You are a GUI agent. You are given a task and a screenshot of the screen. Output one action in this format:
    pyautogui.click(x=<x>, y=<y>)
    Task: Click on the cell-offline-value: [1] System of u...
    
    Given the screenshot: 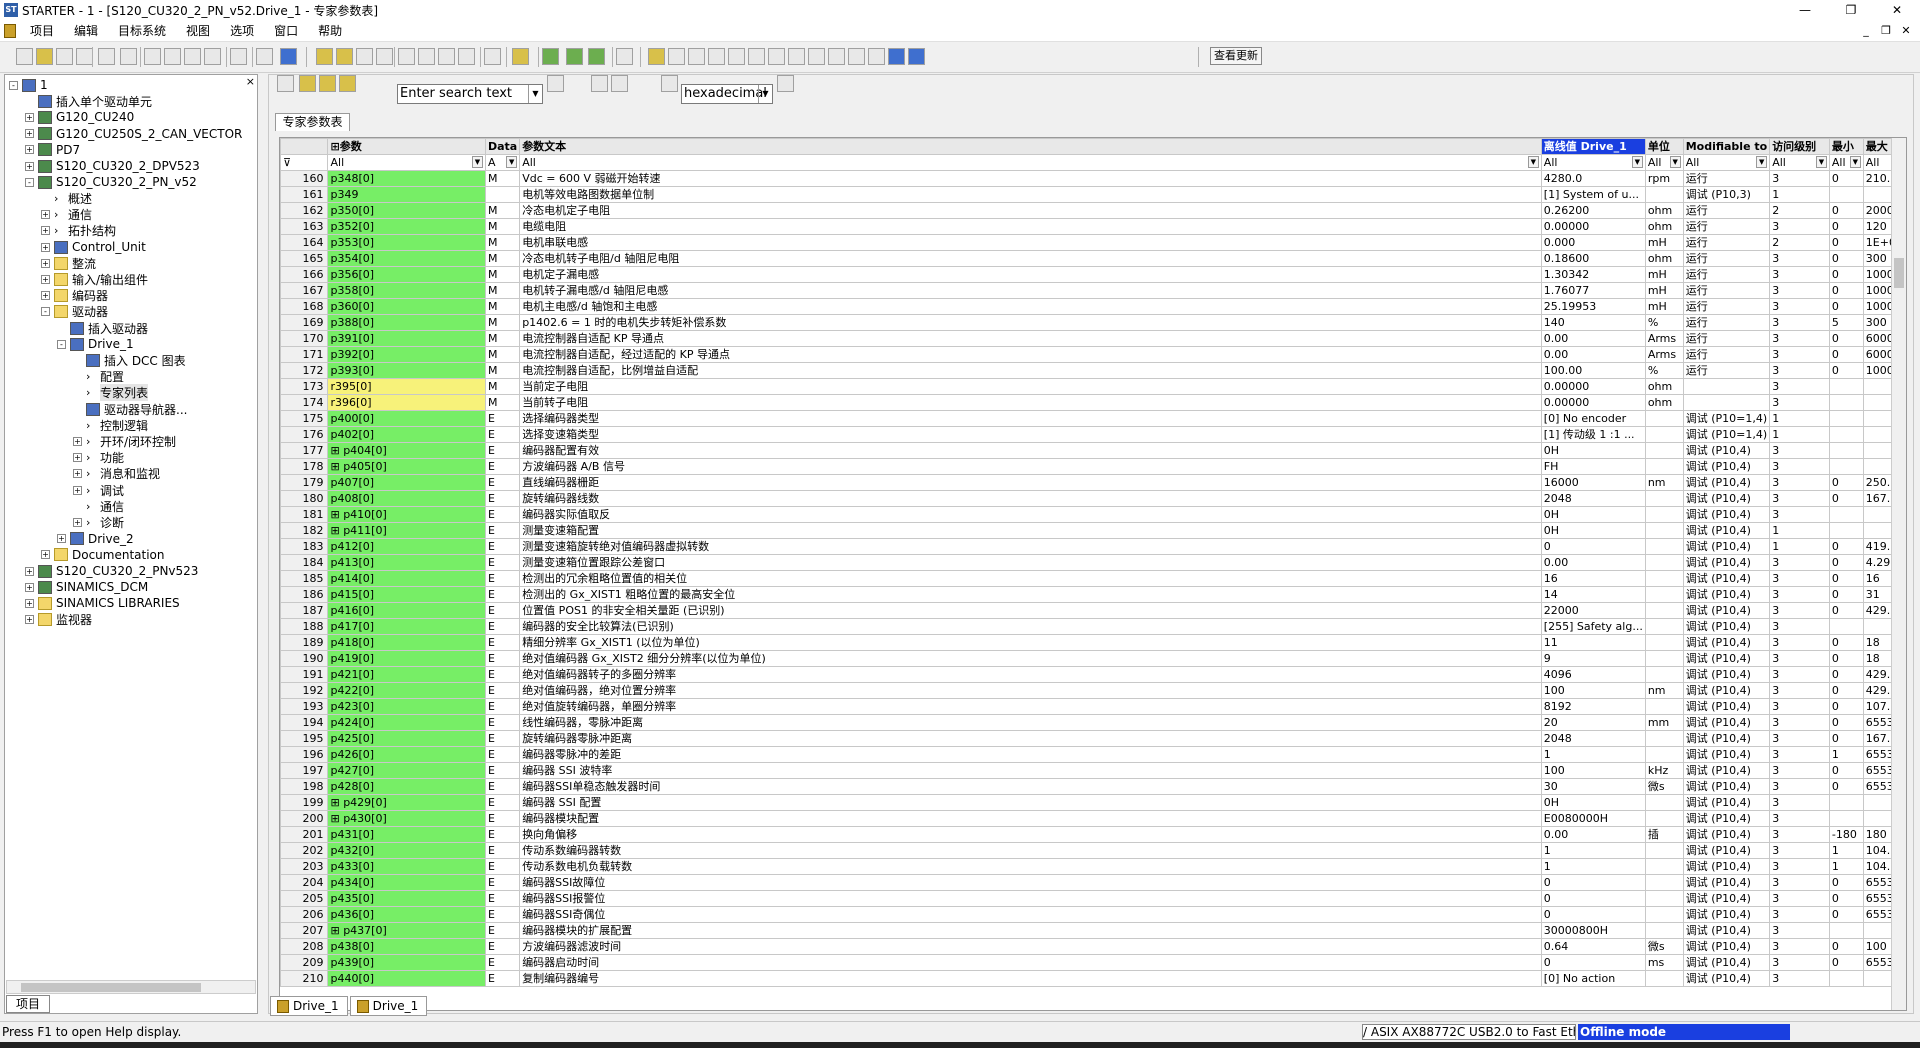 What is the action you would take?
    pyautogui.click(x=1593, y=194)
    